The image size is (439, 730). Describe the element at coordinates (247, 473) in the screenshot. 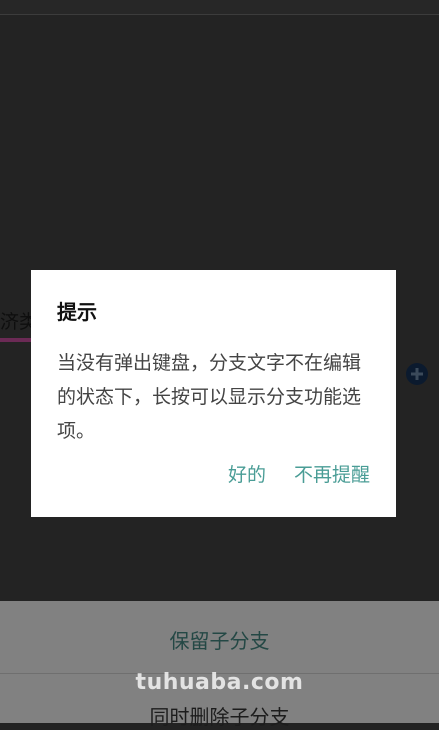

I see `ok-button: 好的` at that location.